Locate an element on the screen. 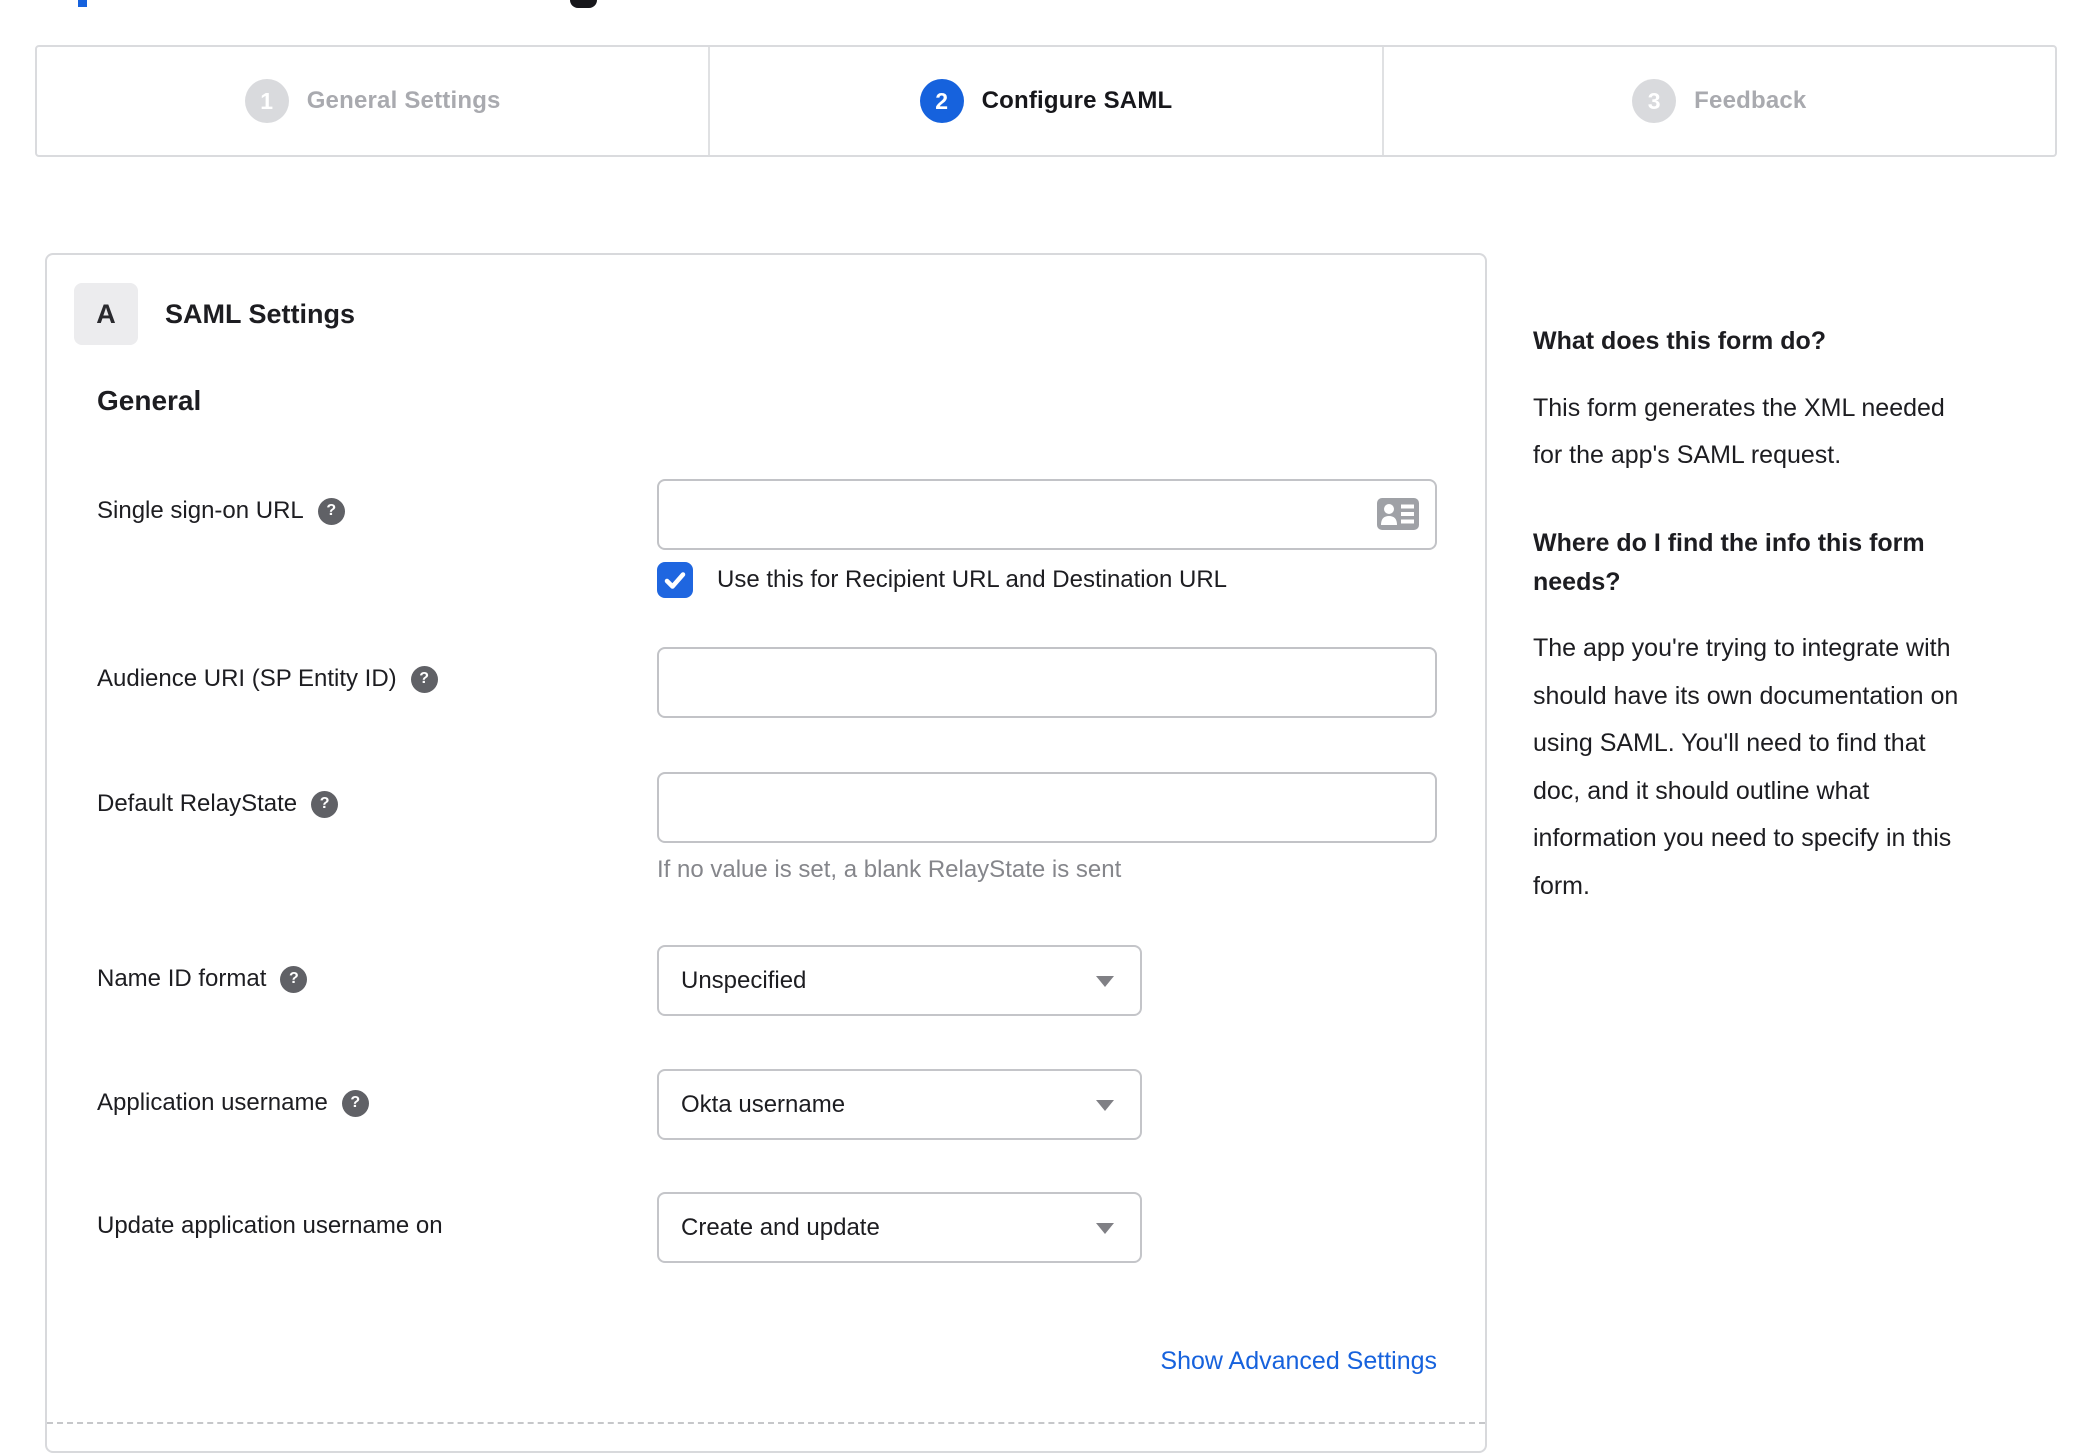  relay-state-input is located at coordinates (1047, 807).